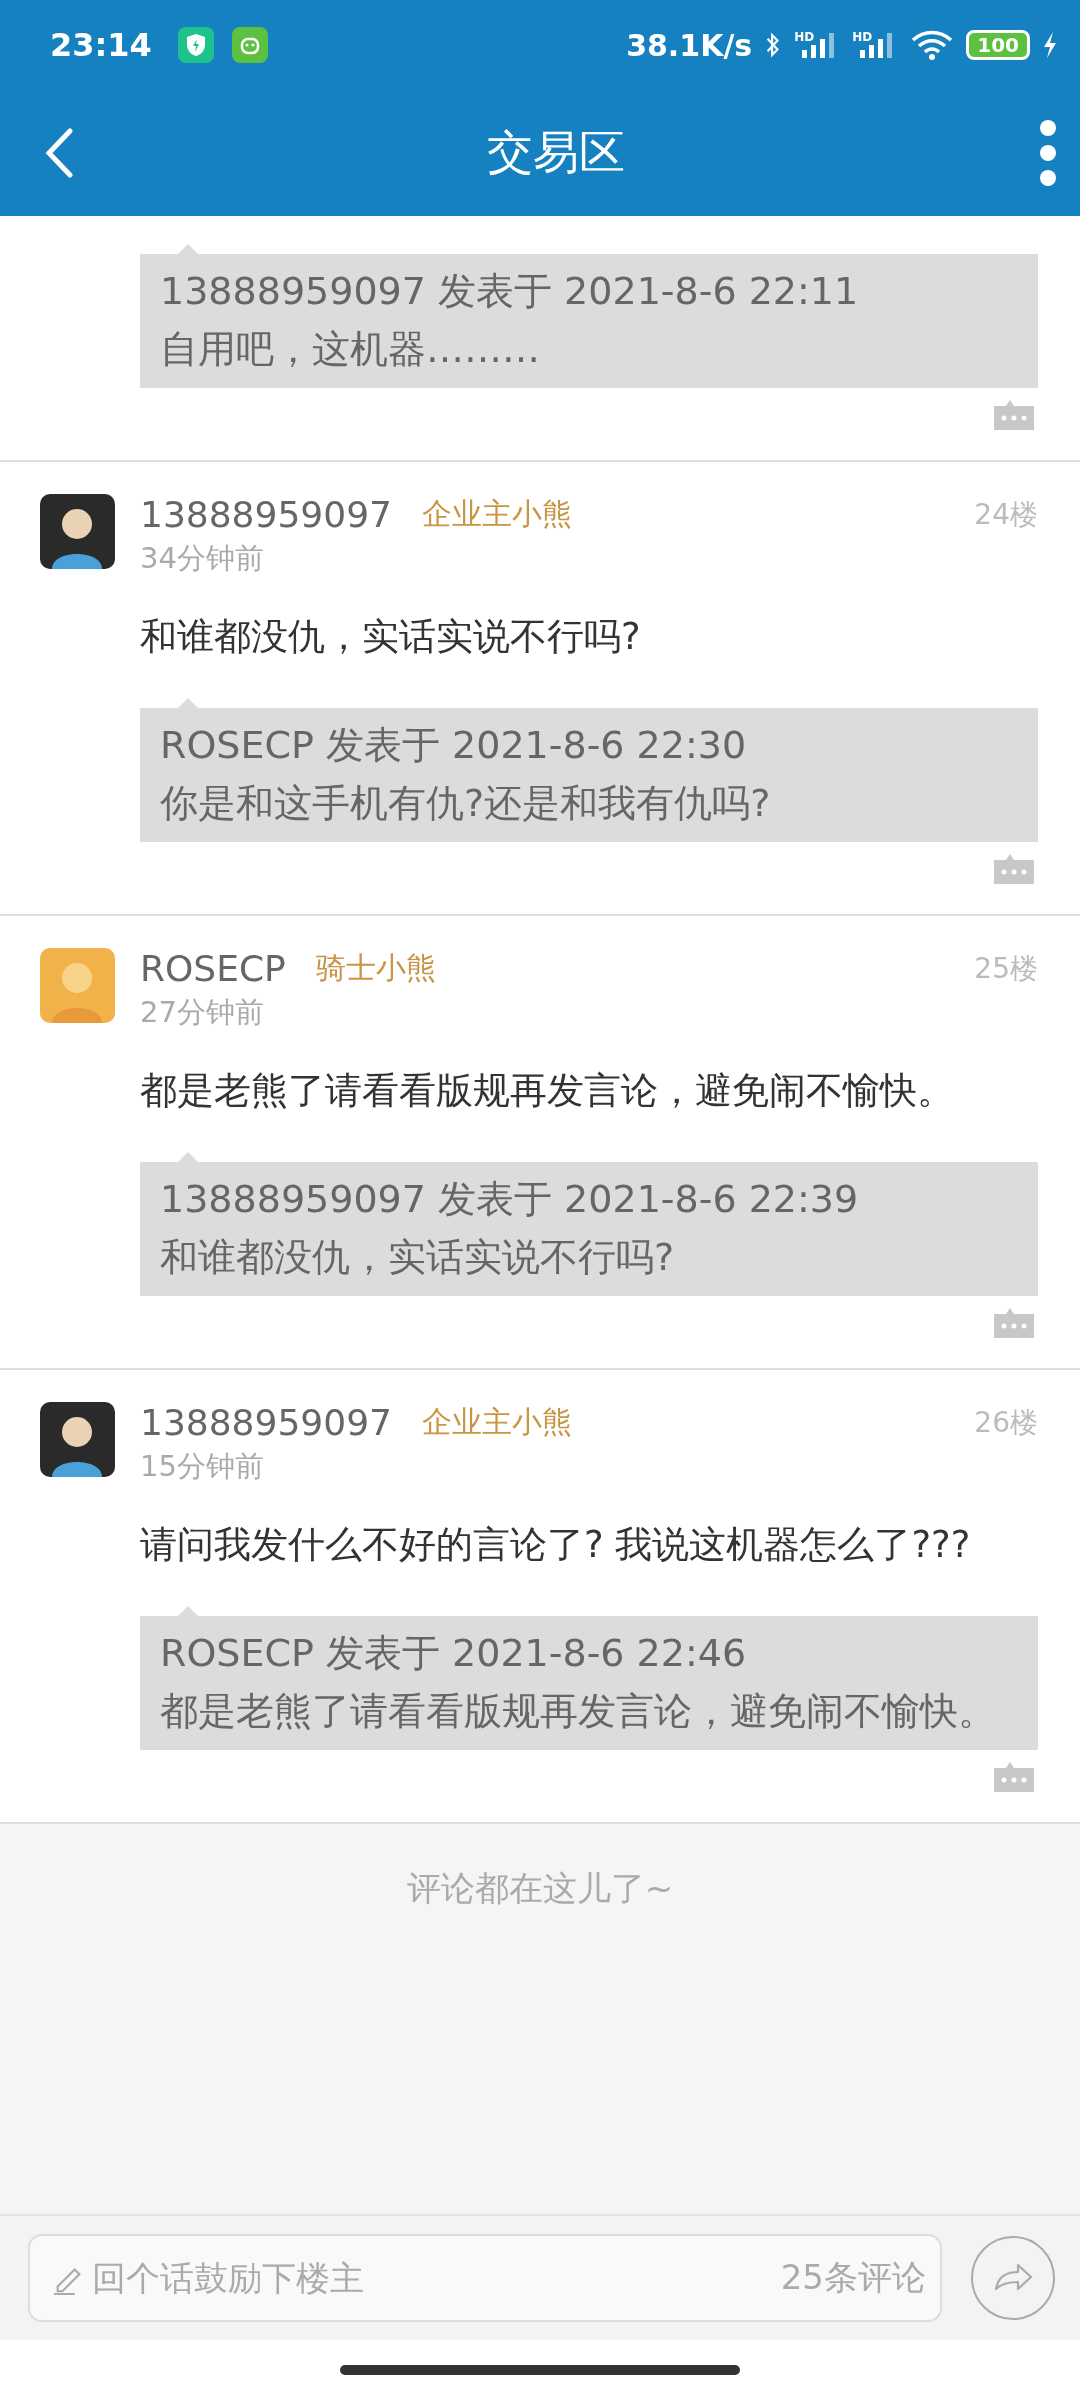 This screenshot has width=1080, height=2400. I want to click on network-speed: 38.1K/s, so click(689, 45).